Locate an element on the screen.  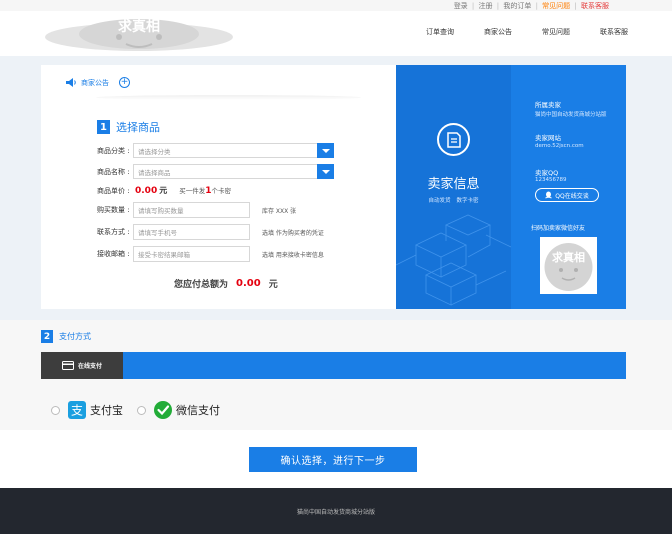
payment-tab-bar: 在线支付 is located at coordinates (333, 365).